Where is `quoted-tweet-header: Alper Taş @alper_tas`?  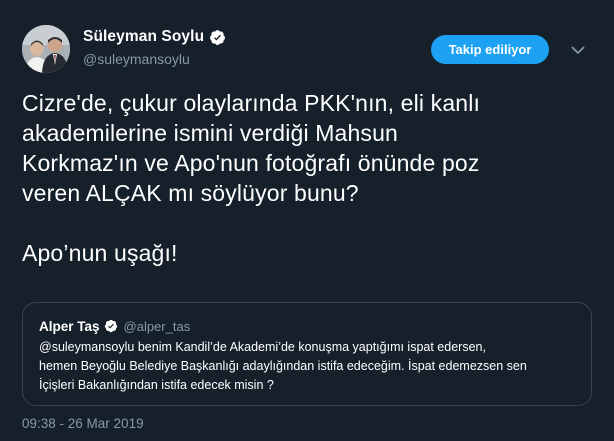 quoted-tweet-header: Alper Taş @alper_tas is located at coordinates (114, 326).